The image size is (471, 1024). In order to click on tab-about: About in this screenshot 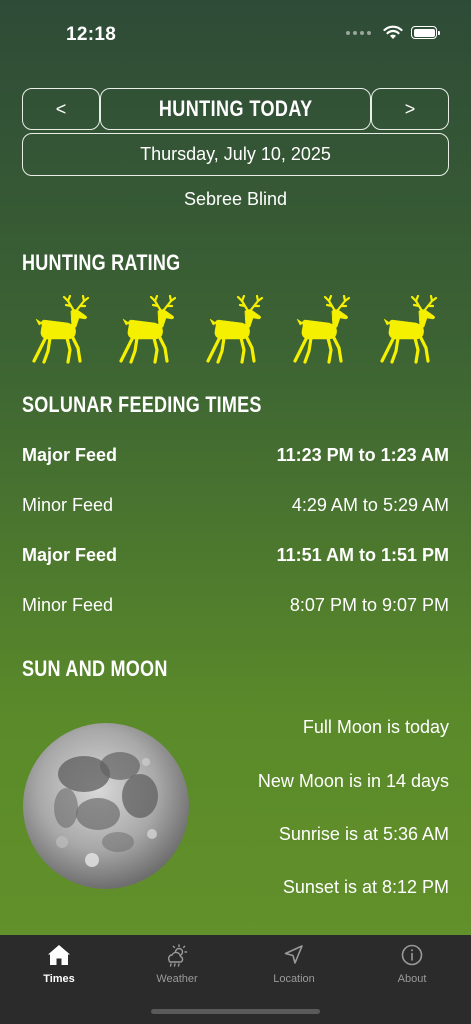, I will do `click(412, 965)`.